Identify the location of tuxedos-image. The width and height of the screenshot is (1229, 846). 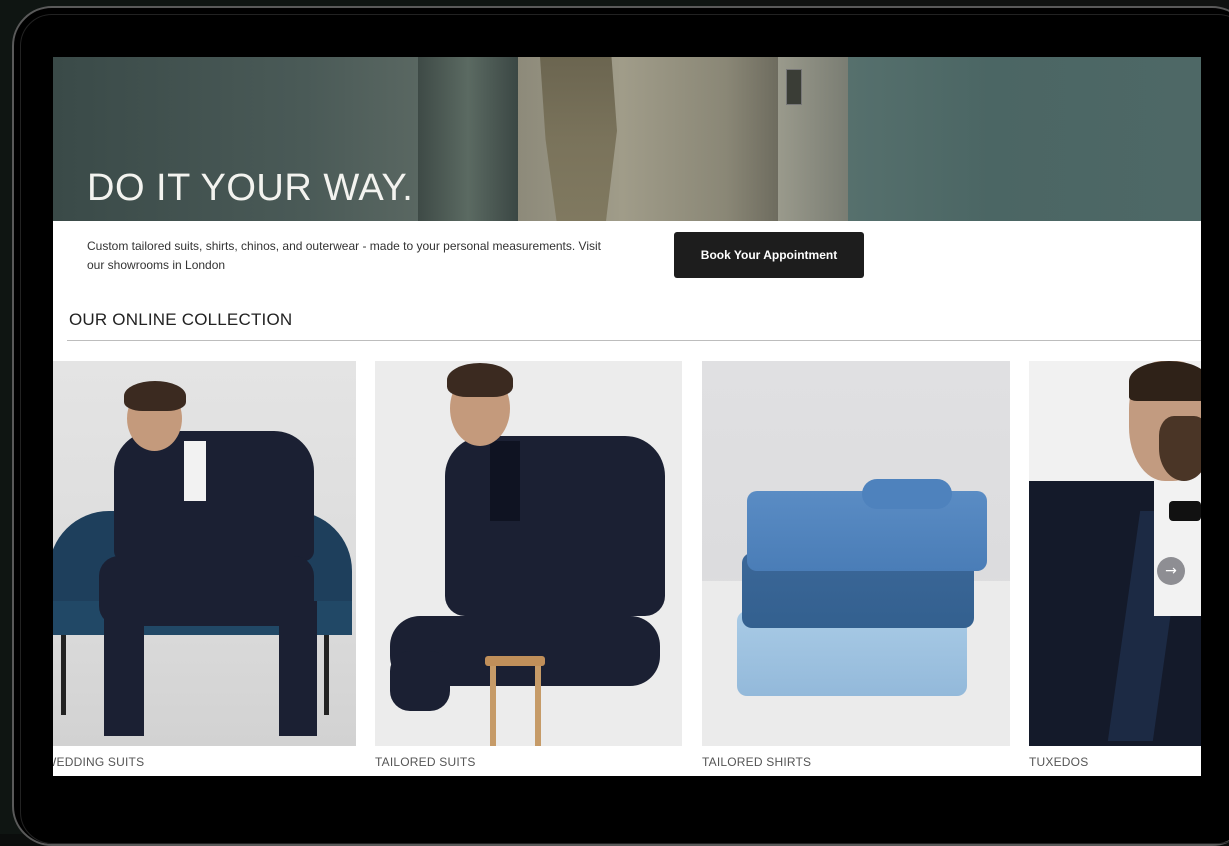
(1115, 553).